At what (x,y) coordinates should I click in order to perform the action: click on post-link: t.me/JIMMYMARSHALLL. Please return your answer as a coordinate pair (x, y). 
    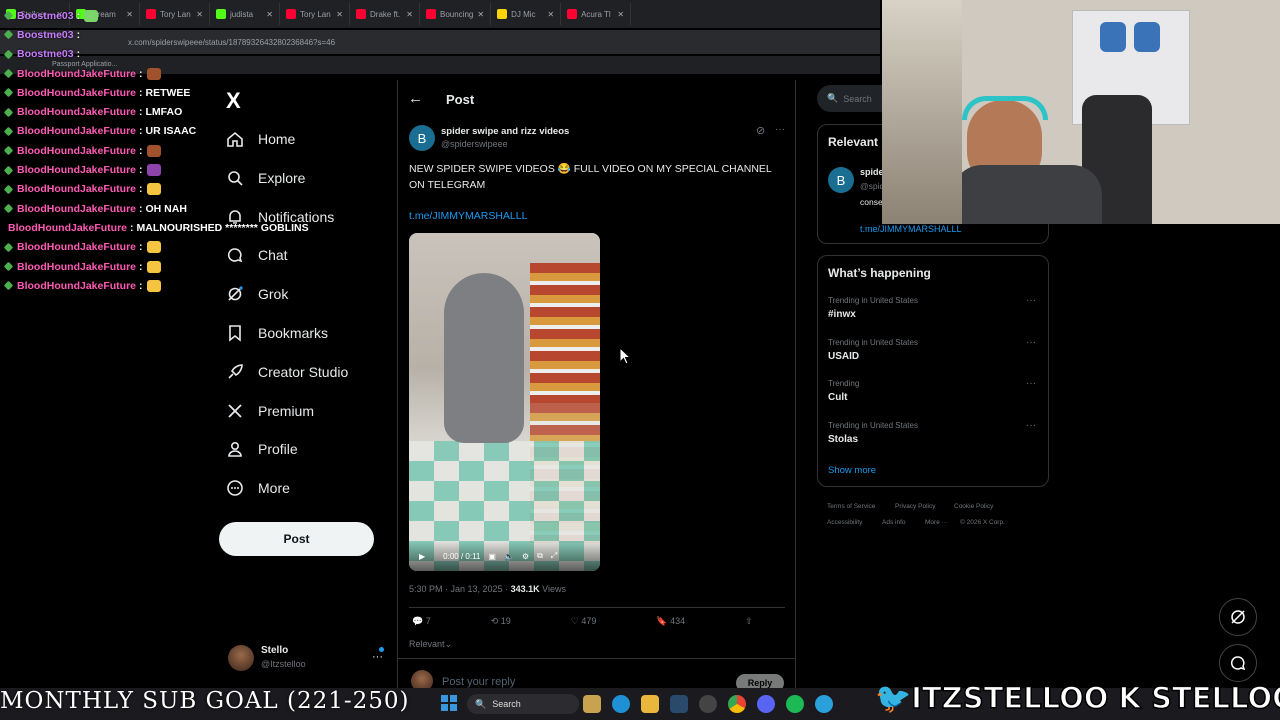
    Looking at the image, I should click on (468, 216).